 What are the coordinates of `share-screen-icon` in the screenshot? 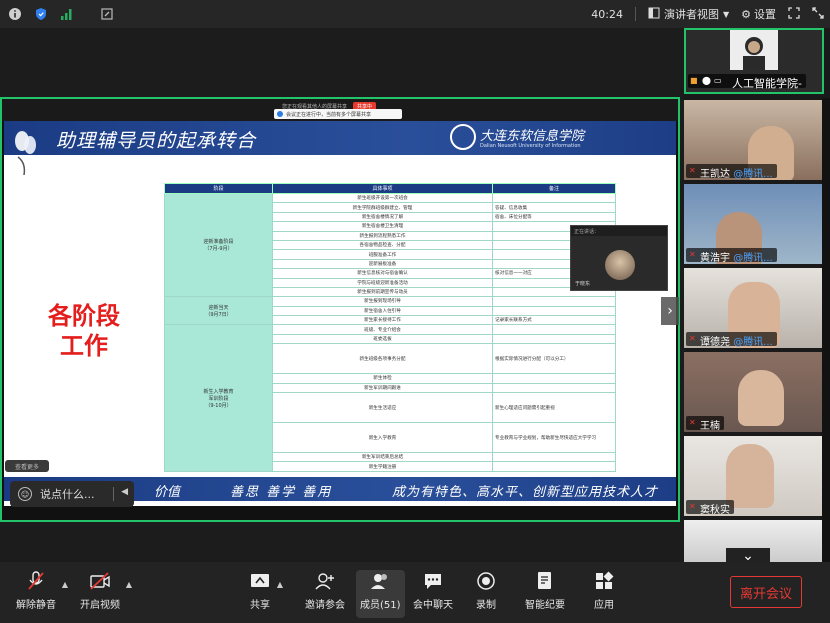 It's located at (260, 581).